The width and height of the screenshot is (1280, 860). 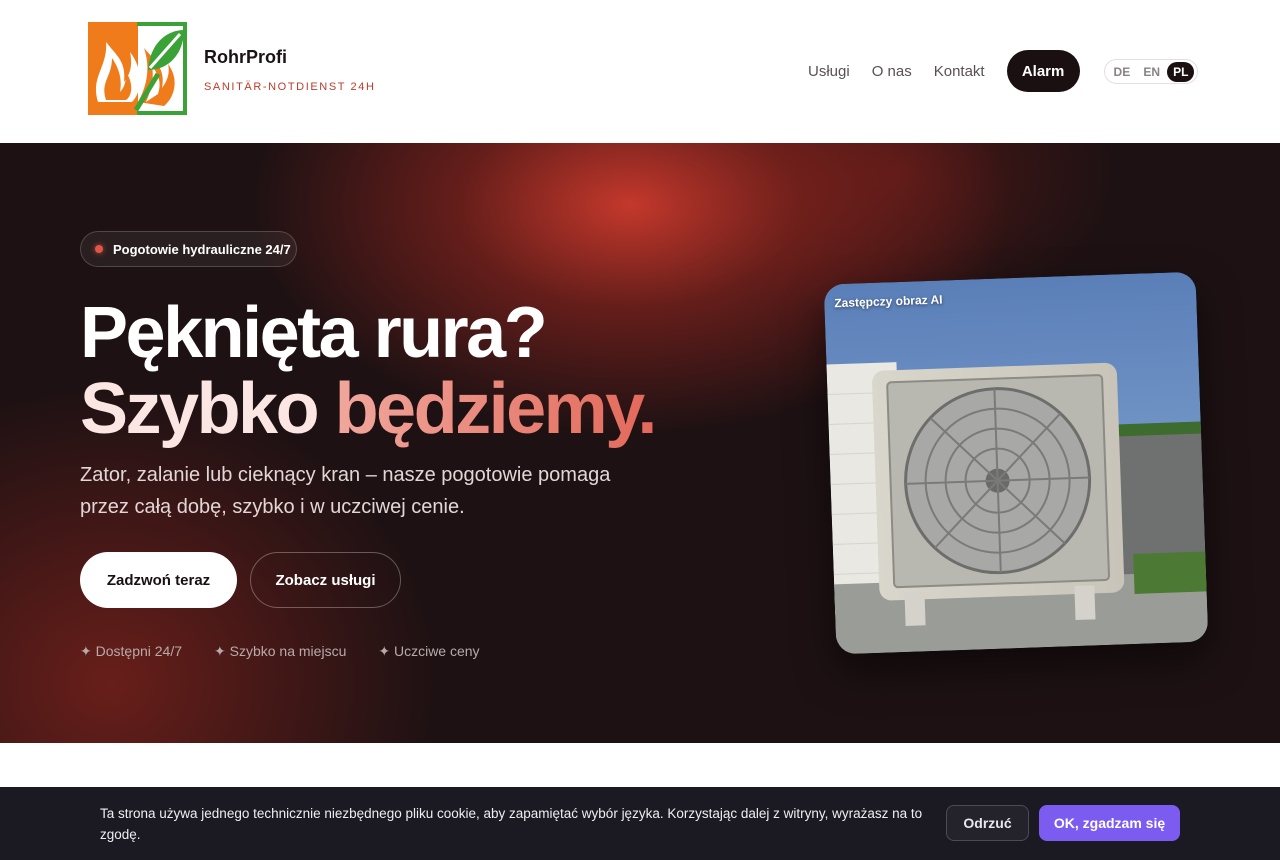 I want to click on brand-name: RohrProfi, so click(x=245, y=57).